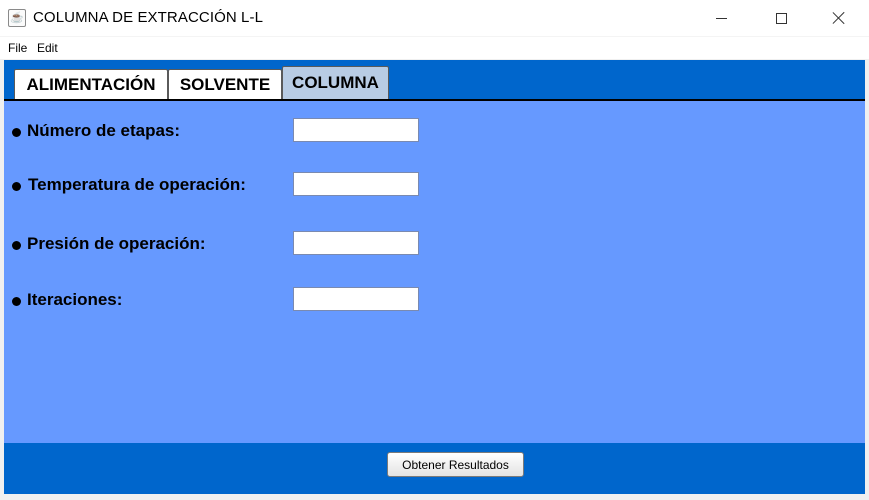  I want to click on java-cup-icon: ☕, so click(17, 18).